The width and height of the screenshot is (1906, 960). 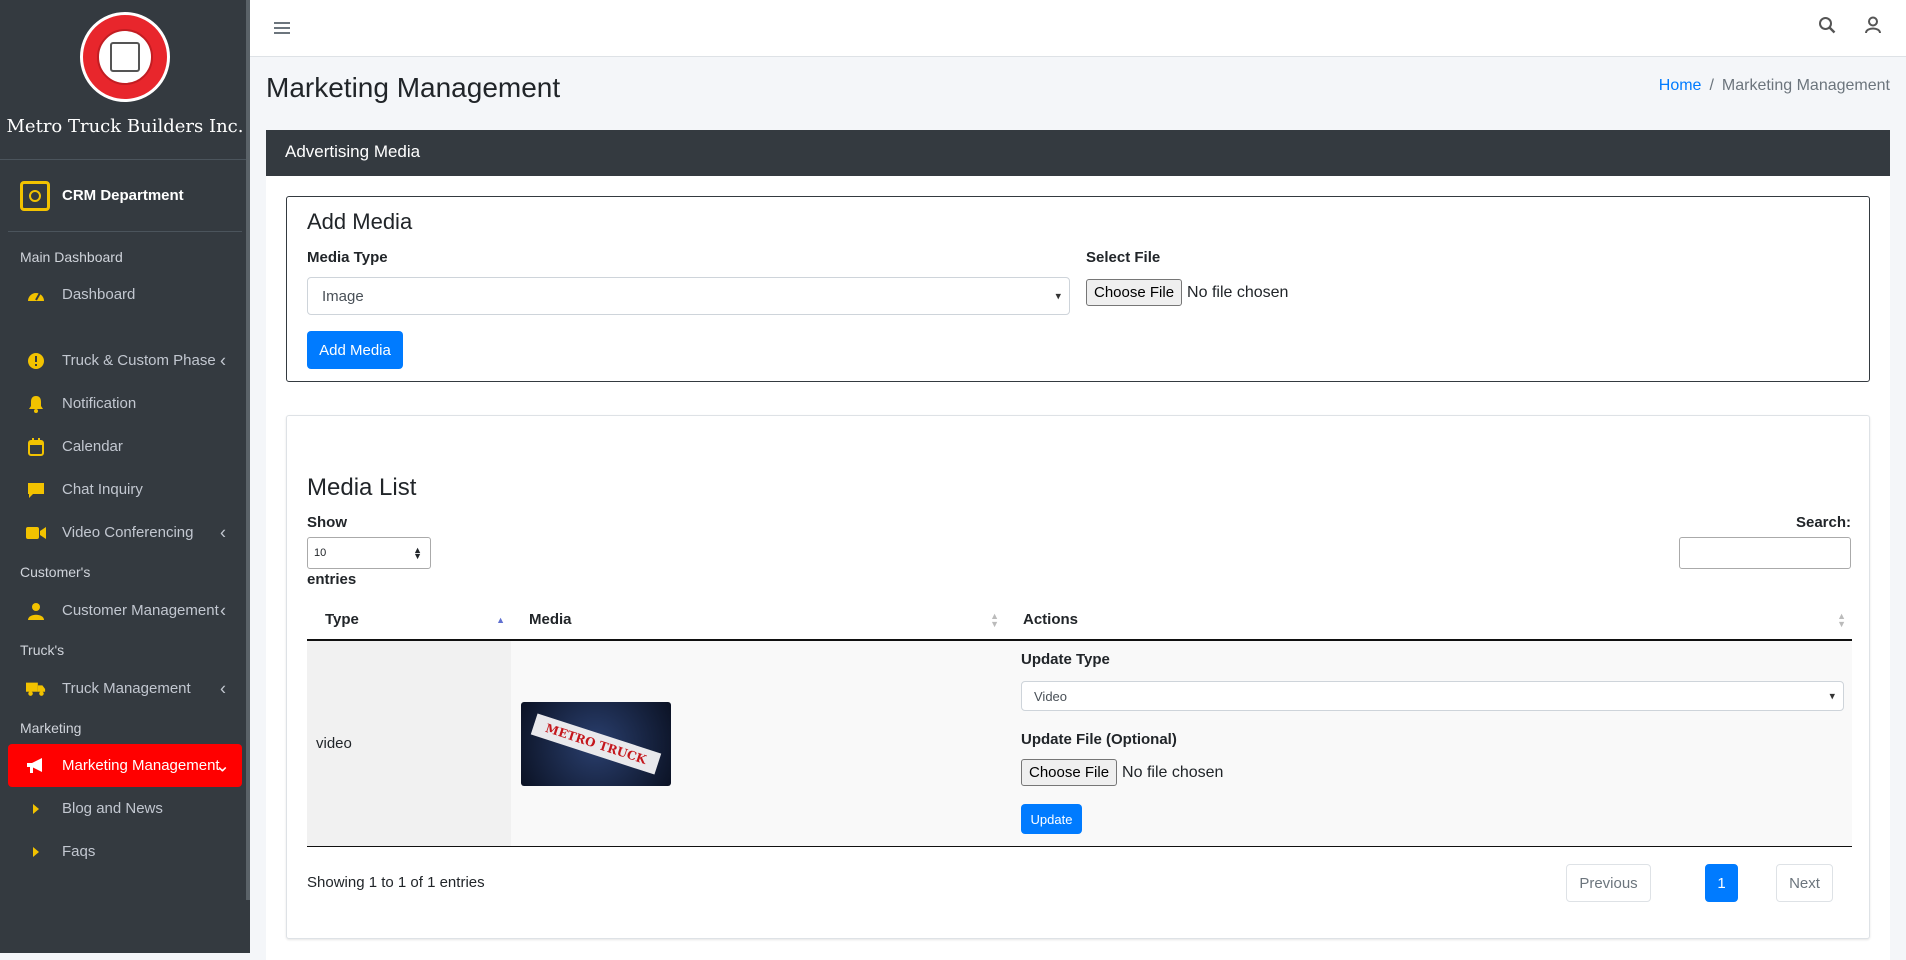 What do you see at coordinates (1765, 553) in the screenshot?
I see `table-search-input` at bounding box center [1765, 553].